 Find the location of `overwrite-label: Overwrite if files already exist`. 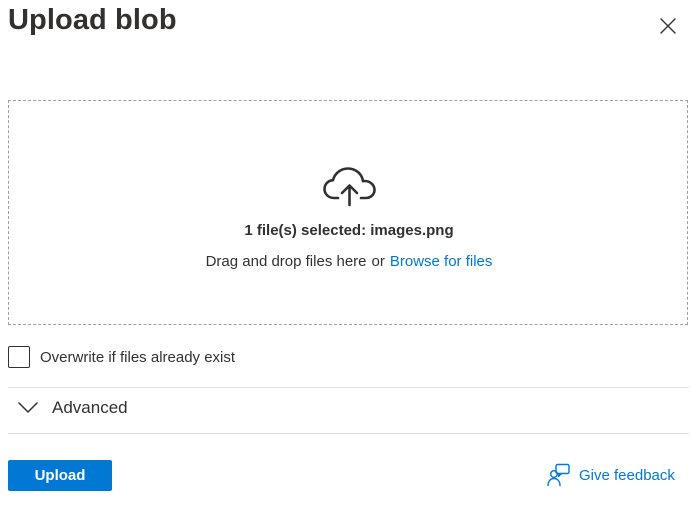

overwrite-label: Overwrite if files already exist is located at coordinates (138, 357).